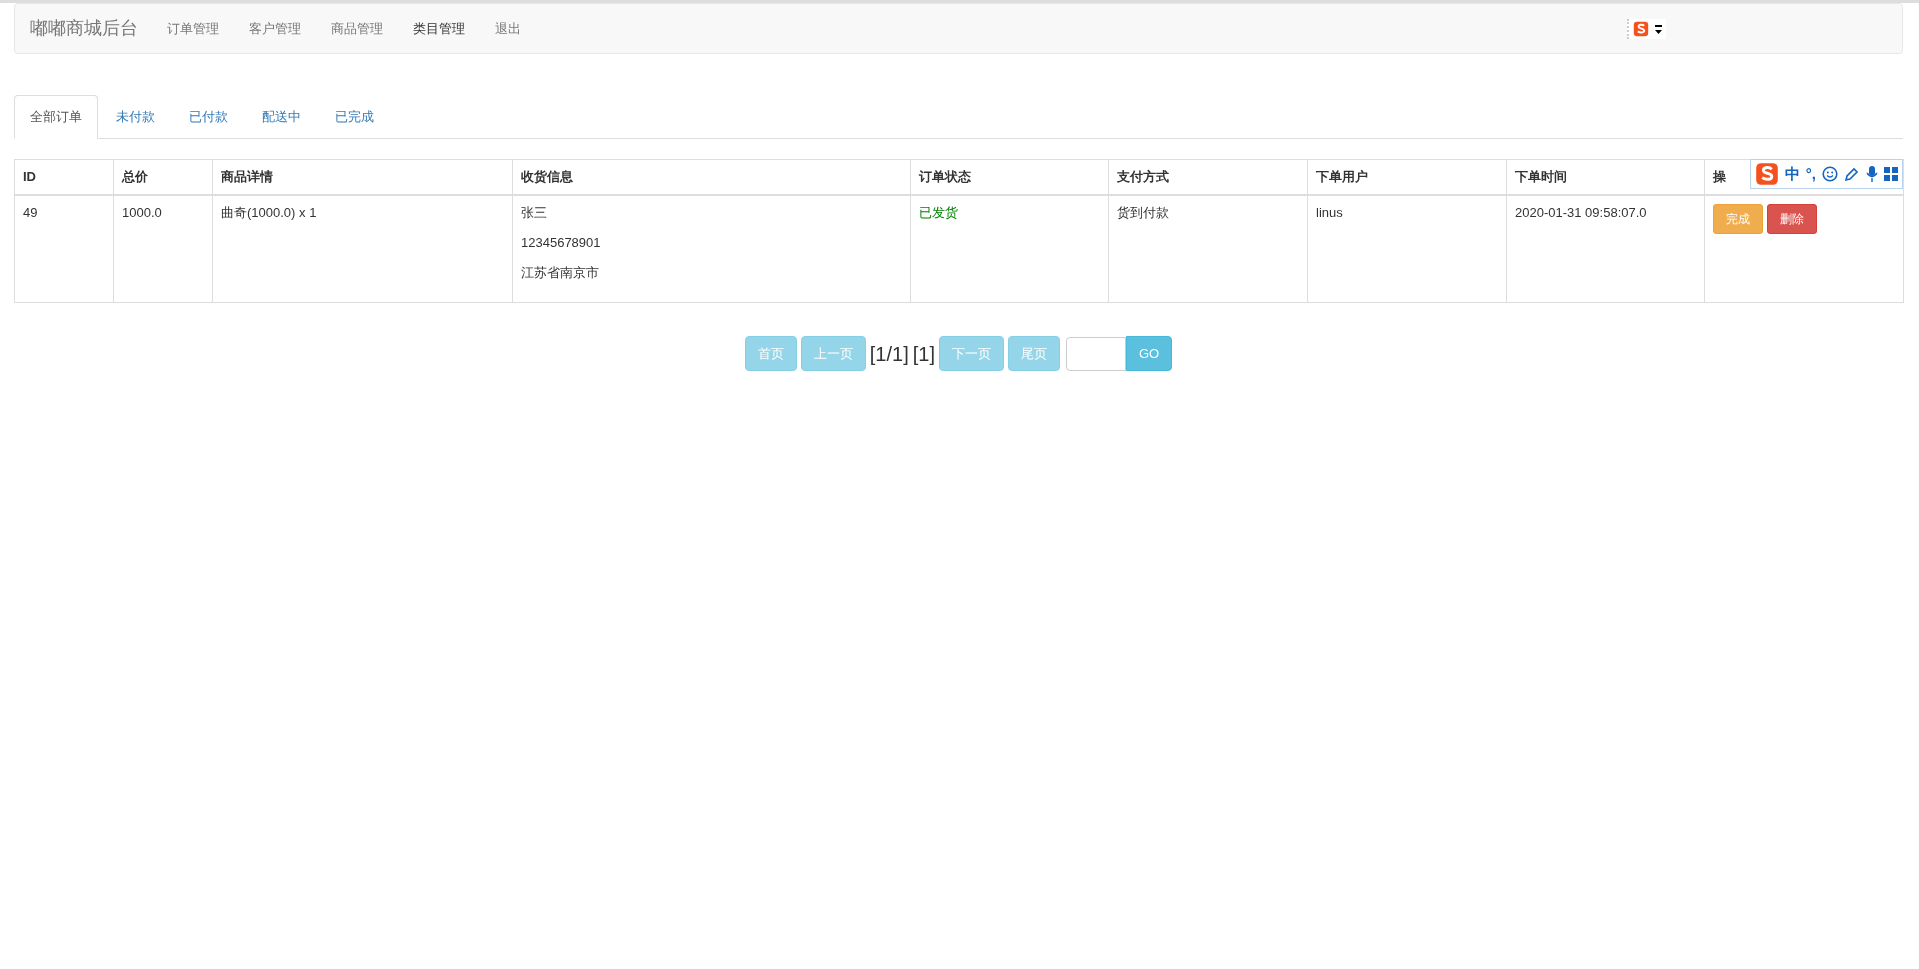 Image resolution: width=1919 pixels, height=969 pixels. I want to click on microphone-icon, so click(1872, 173).